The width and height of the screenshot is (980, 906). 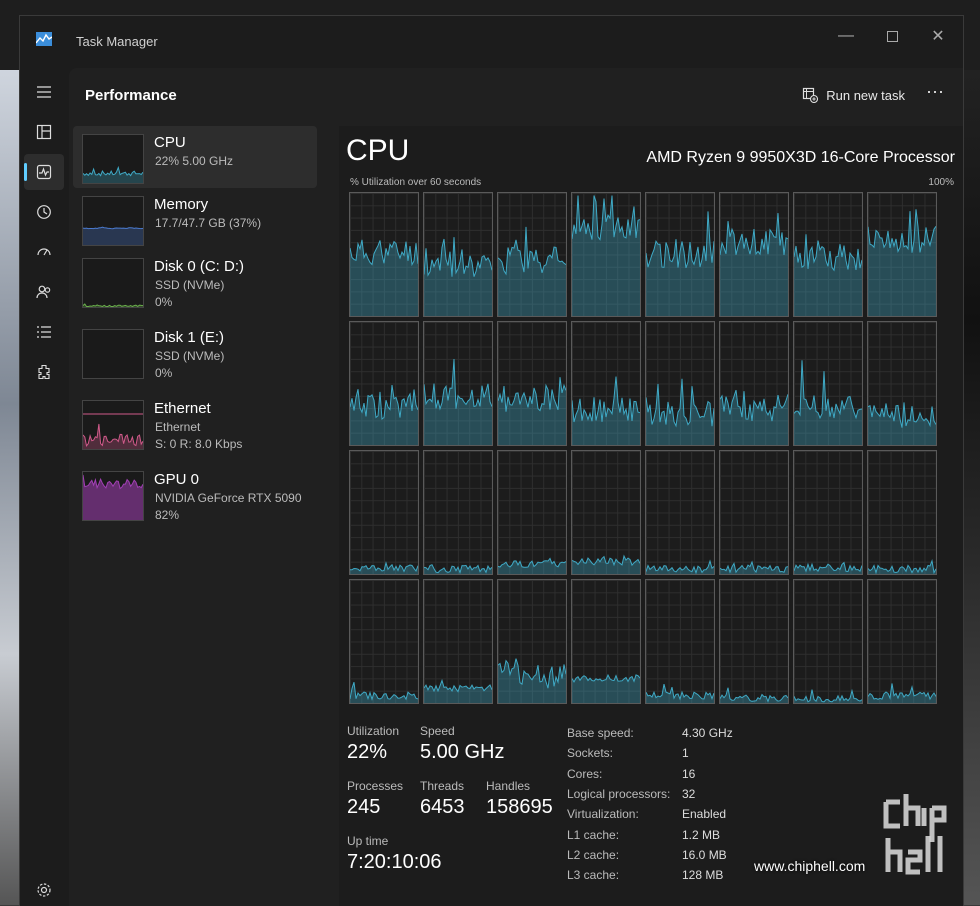 I want to click on resource-detail: 17.7/47.7 GB (37%), so click(x=208, y=223).